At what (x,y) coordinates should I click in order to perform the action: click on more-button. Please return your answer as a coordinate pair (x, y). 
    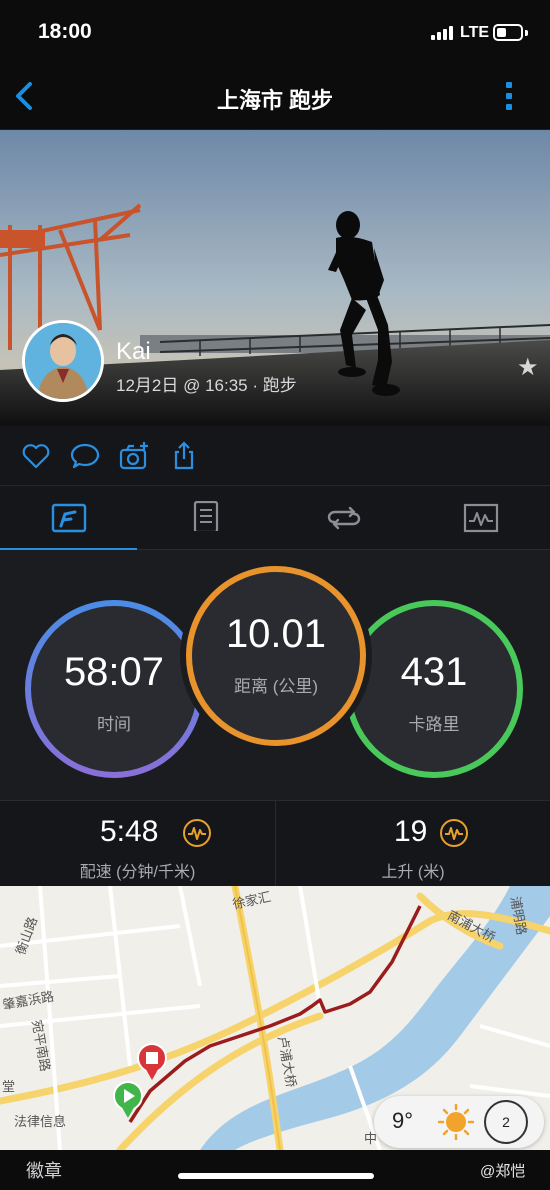
    Looking at the image, I should click on (509, 96).